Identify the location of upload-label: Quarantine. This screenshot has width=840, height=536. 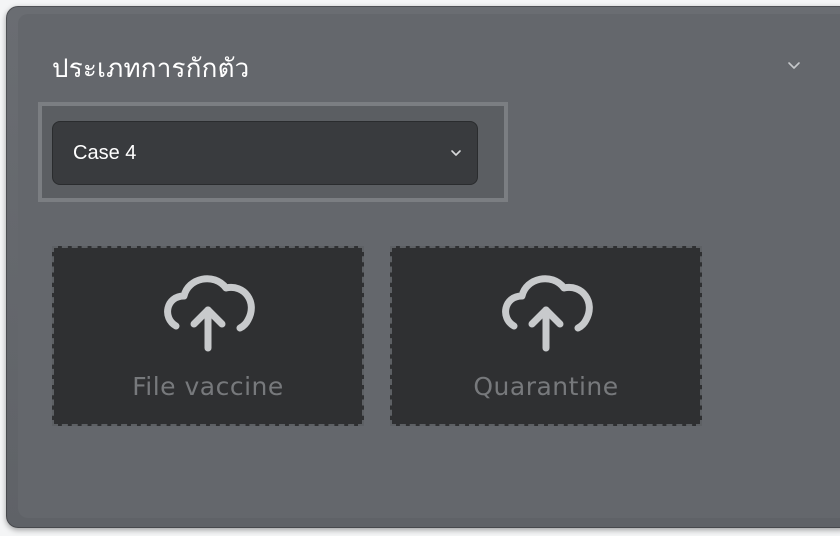
(546, 386).